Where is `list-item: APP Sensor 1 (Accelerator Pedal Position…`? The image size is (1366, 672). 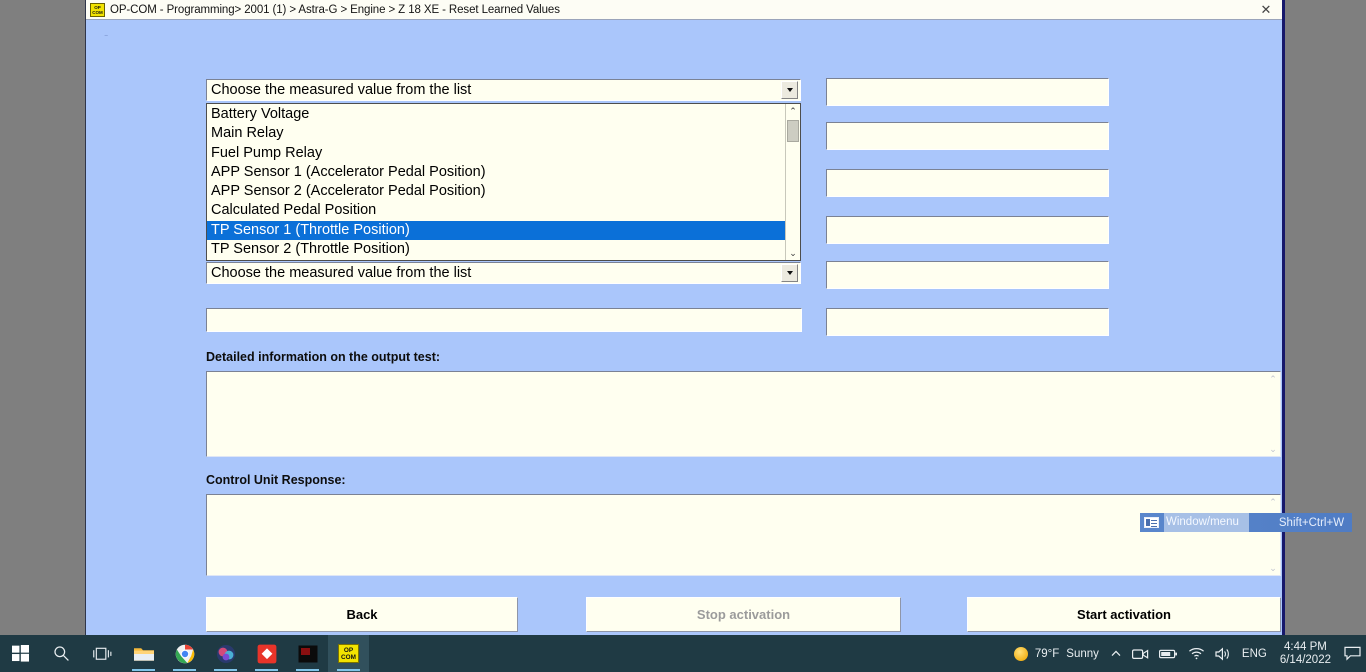 list-item: APP Sensor 1 (Accelerator Pedal Position… is located at coordinates (496, 172).